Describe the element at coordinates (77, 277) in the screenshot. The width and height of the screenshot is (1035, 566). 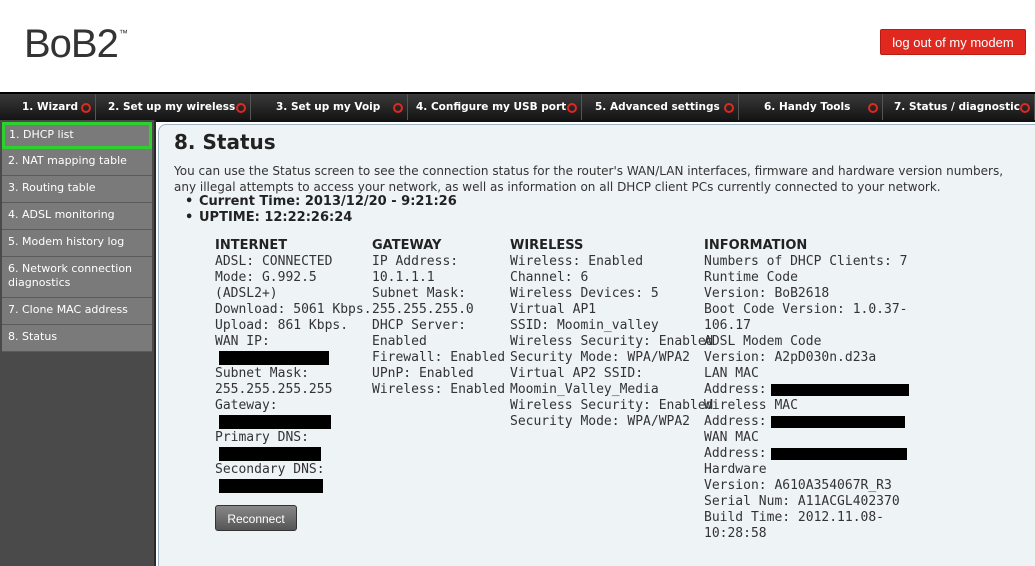
I see `sidebar-item-network-diagnostics: 6. Network connection diagnostics` at that location.